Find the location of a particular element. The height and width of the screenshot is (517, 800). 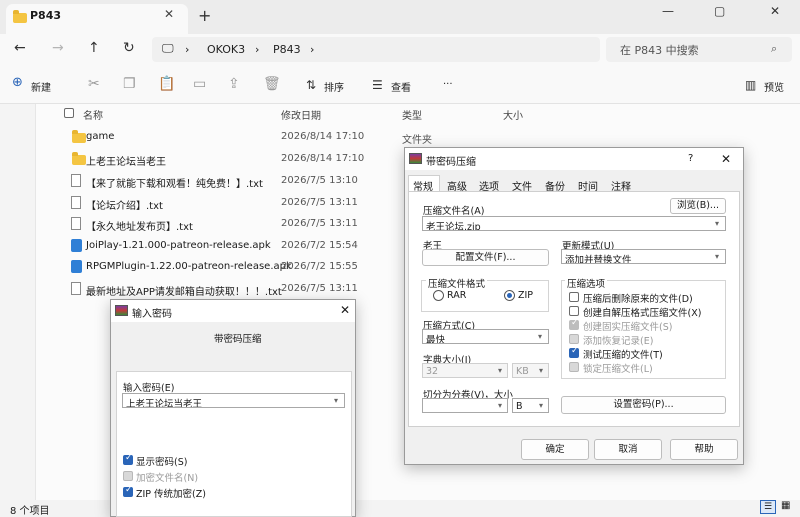

text-file-icon is located at coordinates (76, 288).